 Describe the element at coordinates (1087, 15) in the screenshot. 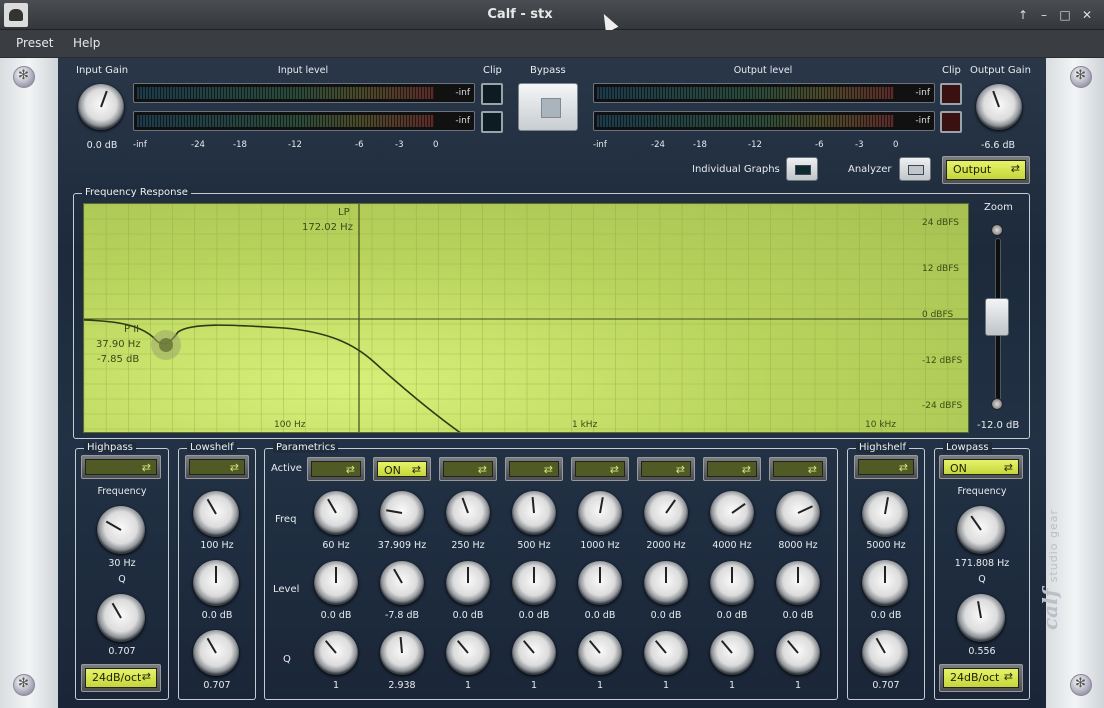

I see `close-icon: ✕` at that location.